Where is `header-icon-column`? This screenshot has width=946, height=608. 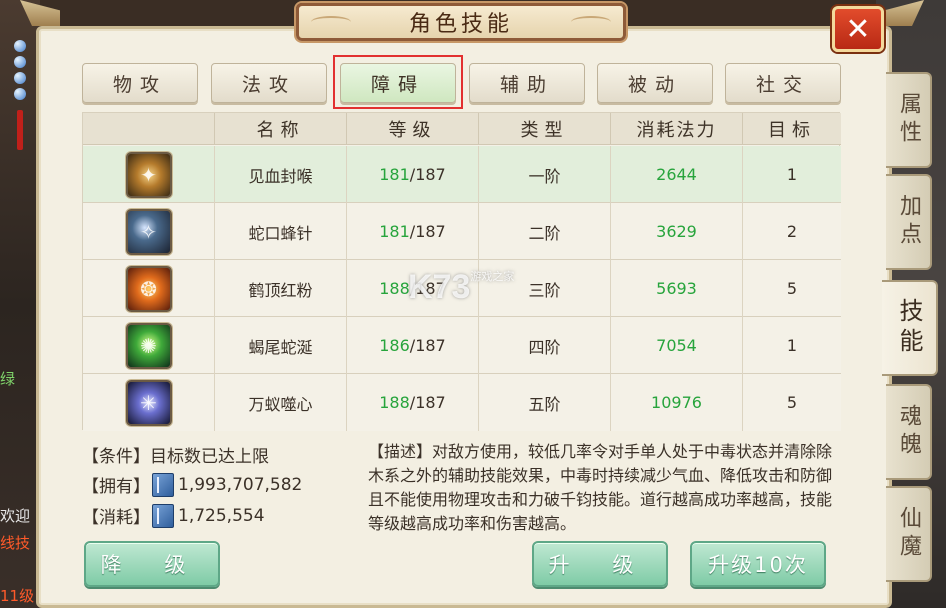
header-icon-column is located at coordinates (149, 129).